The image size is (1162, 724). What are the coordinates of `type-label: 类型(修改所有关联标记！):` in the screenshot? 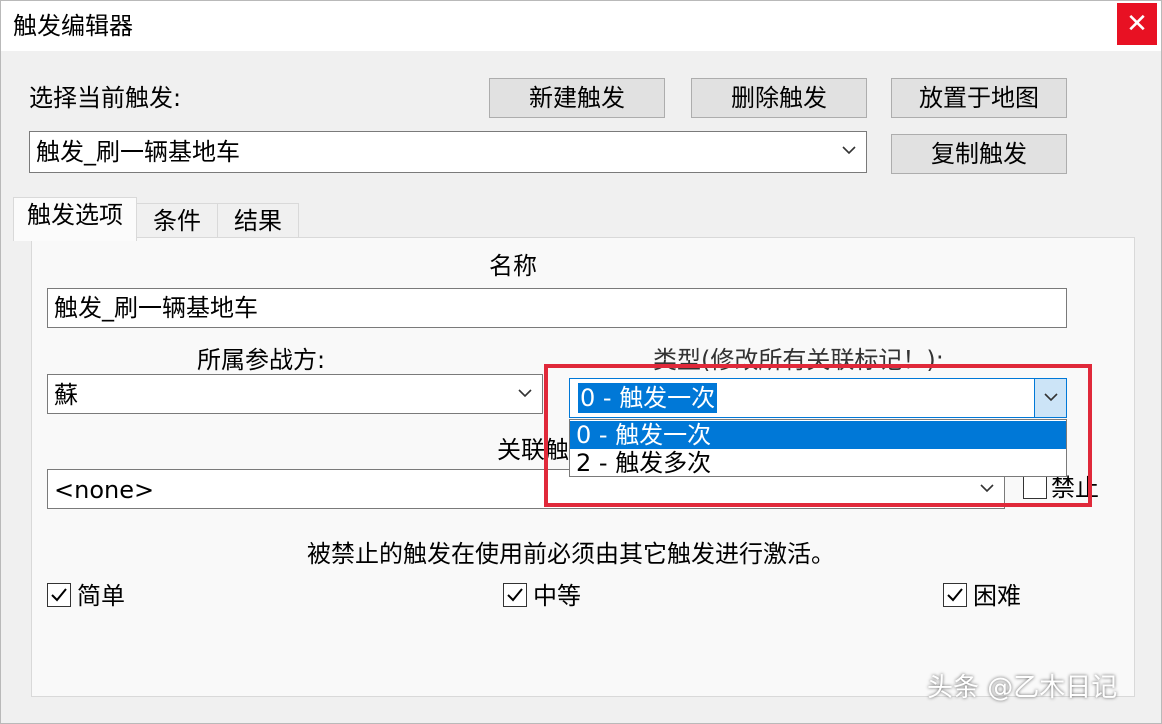 It's located at (798, 360).